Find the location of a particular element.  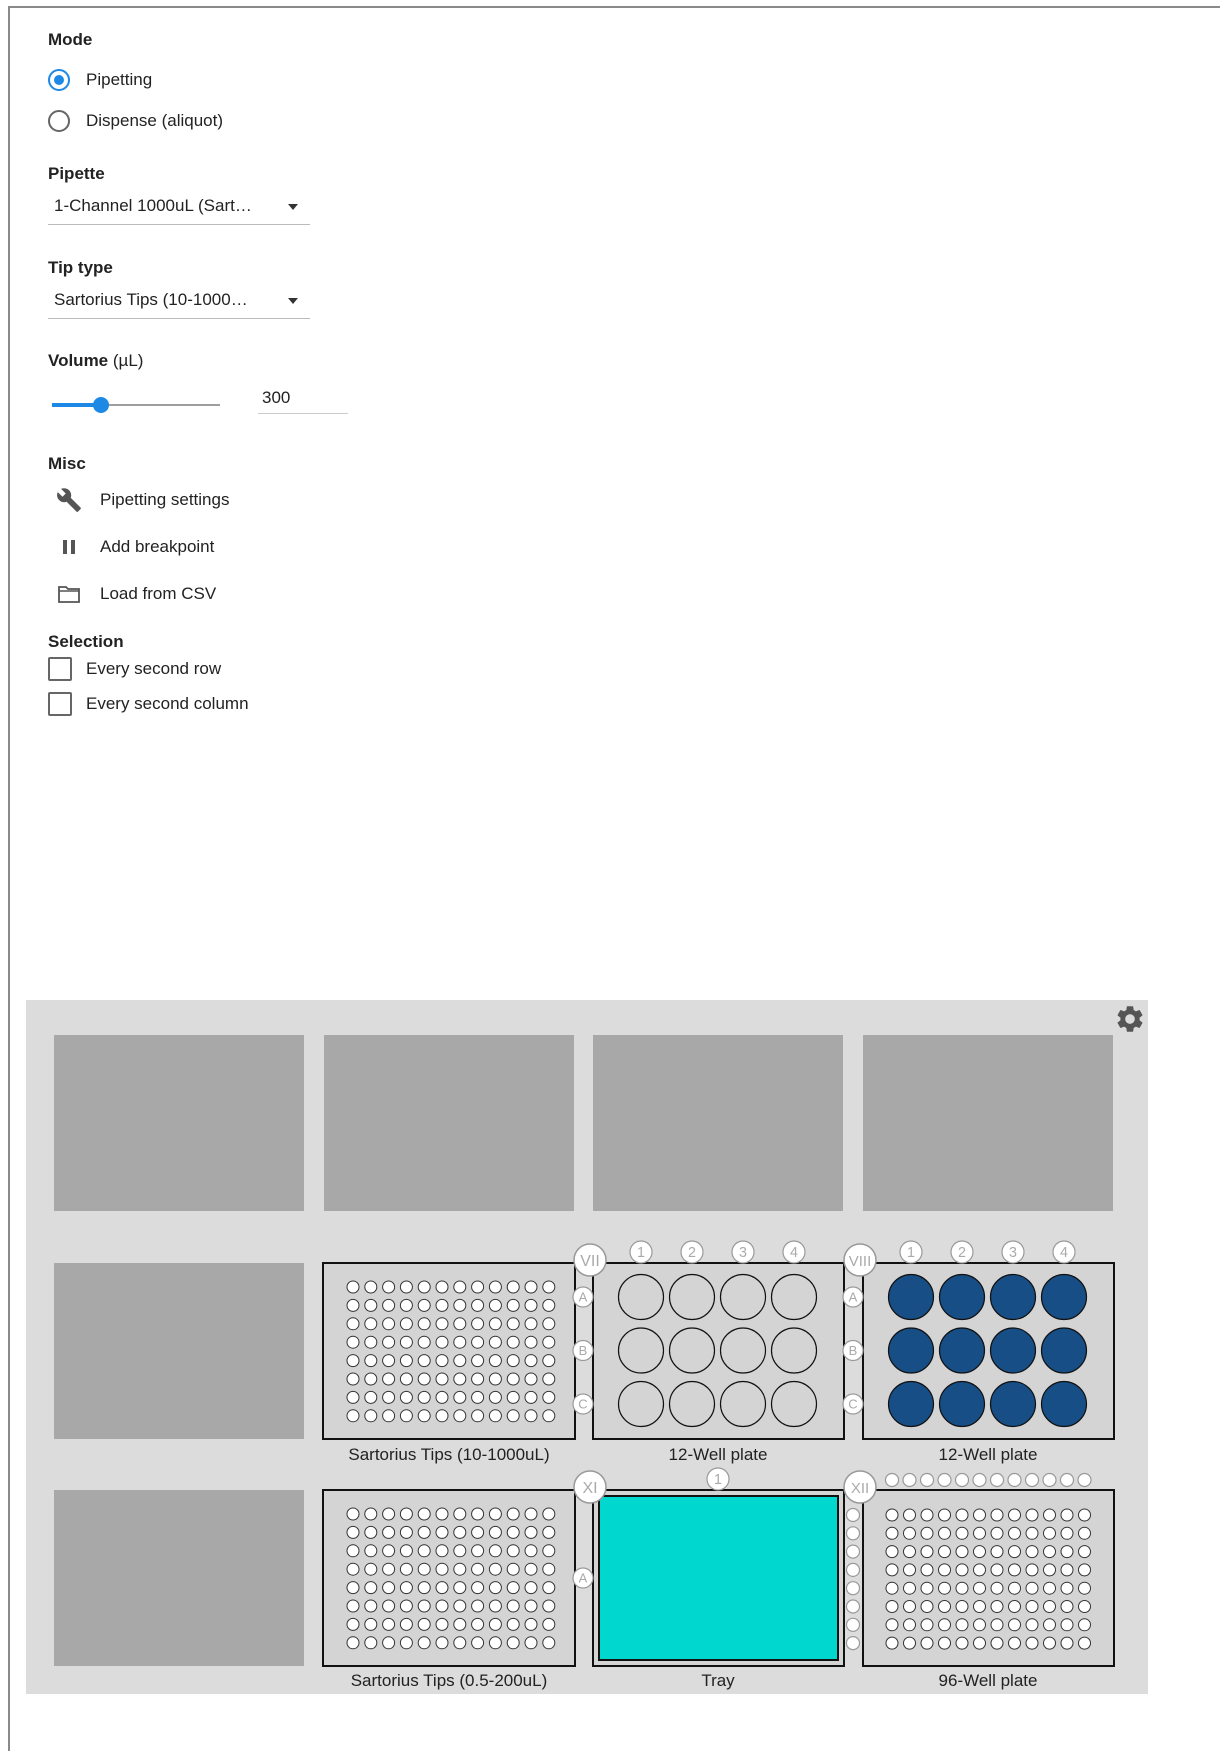

tray-reservoir is located at coordinates (718, 1578).